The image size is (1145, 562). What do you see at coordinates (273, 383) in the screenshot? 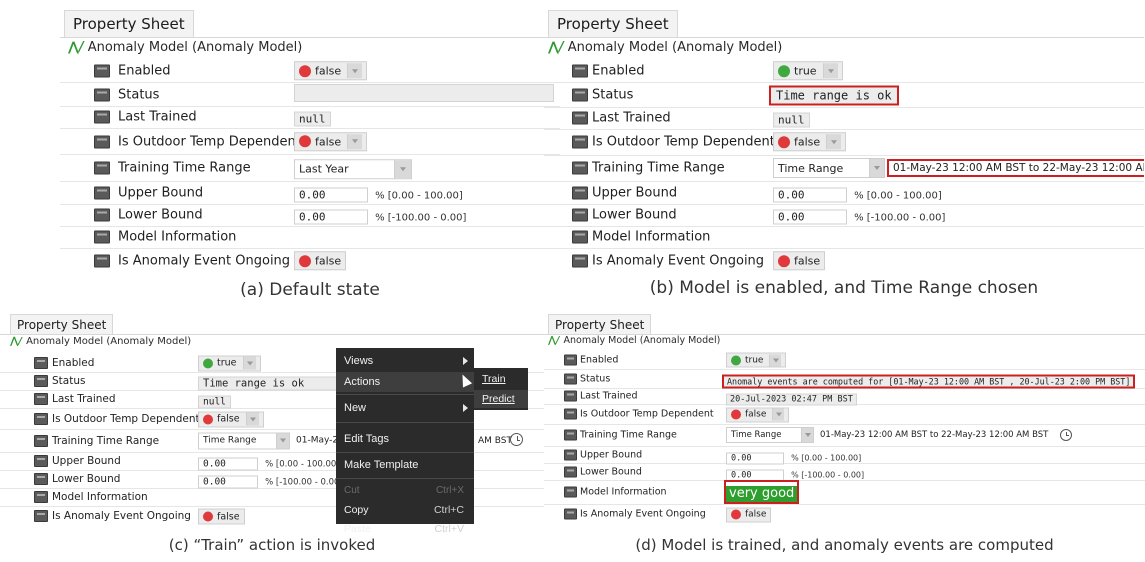
I see `status-field: Time range is ok` at bounding box center [273, 383].